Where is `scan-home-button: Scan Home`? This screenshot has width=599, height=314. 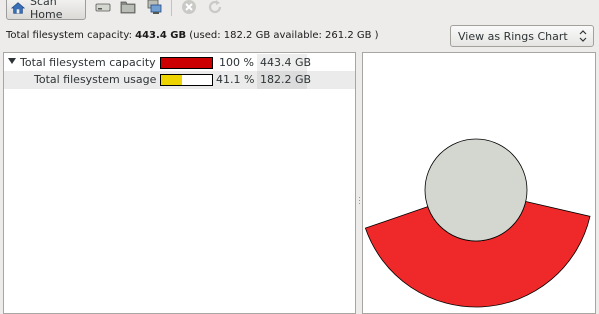 scan-home-button: Scan Home is located at coordinates (46, 10).